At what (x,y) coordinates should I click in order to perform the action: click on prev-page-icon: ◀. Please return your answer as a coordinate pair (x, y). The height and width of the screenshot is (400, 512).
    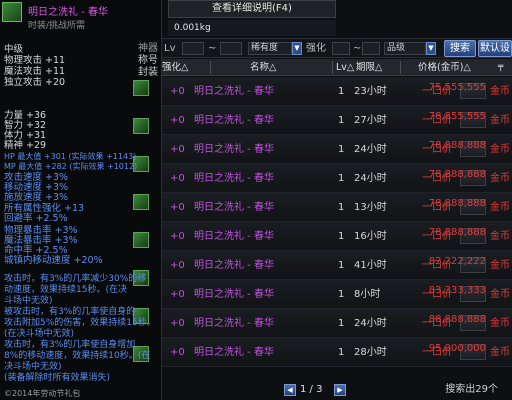
    Looking at the image, I should click on (290, 390).